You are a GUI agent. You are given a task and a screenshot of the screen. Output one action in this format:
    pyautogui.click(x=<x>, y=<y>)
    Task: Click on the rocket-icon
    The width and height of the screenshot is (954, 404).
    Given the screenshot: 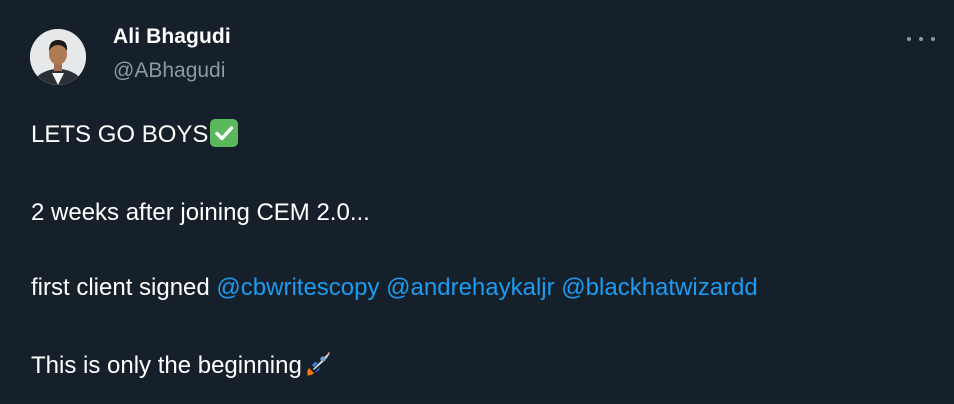 What is the action you would take?
    pyautogui.click(x=318, y=364)
    